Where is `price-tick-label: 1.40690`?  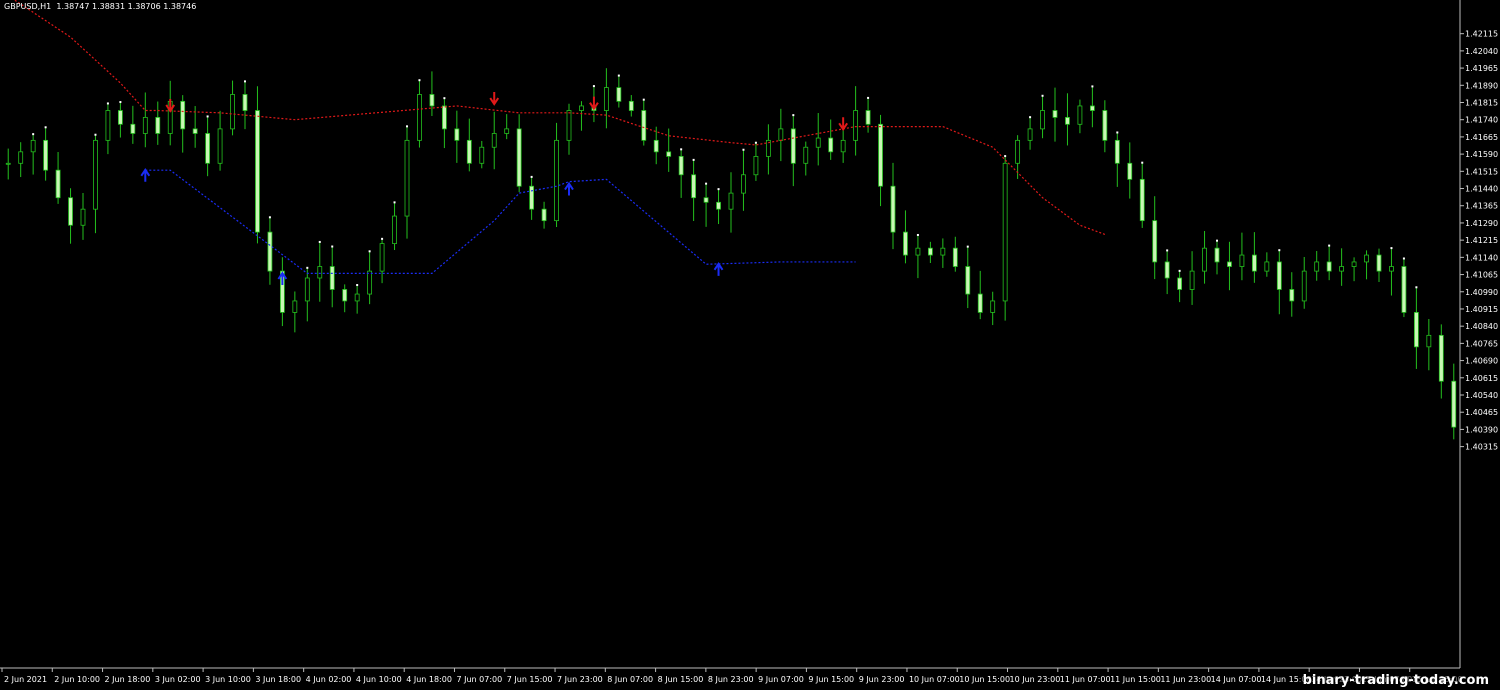 price-tick-label: 1.40690 is located at coordinates (1481, 361).